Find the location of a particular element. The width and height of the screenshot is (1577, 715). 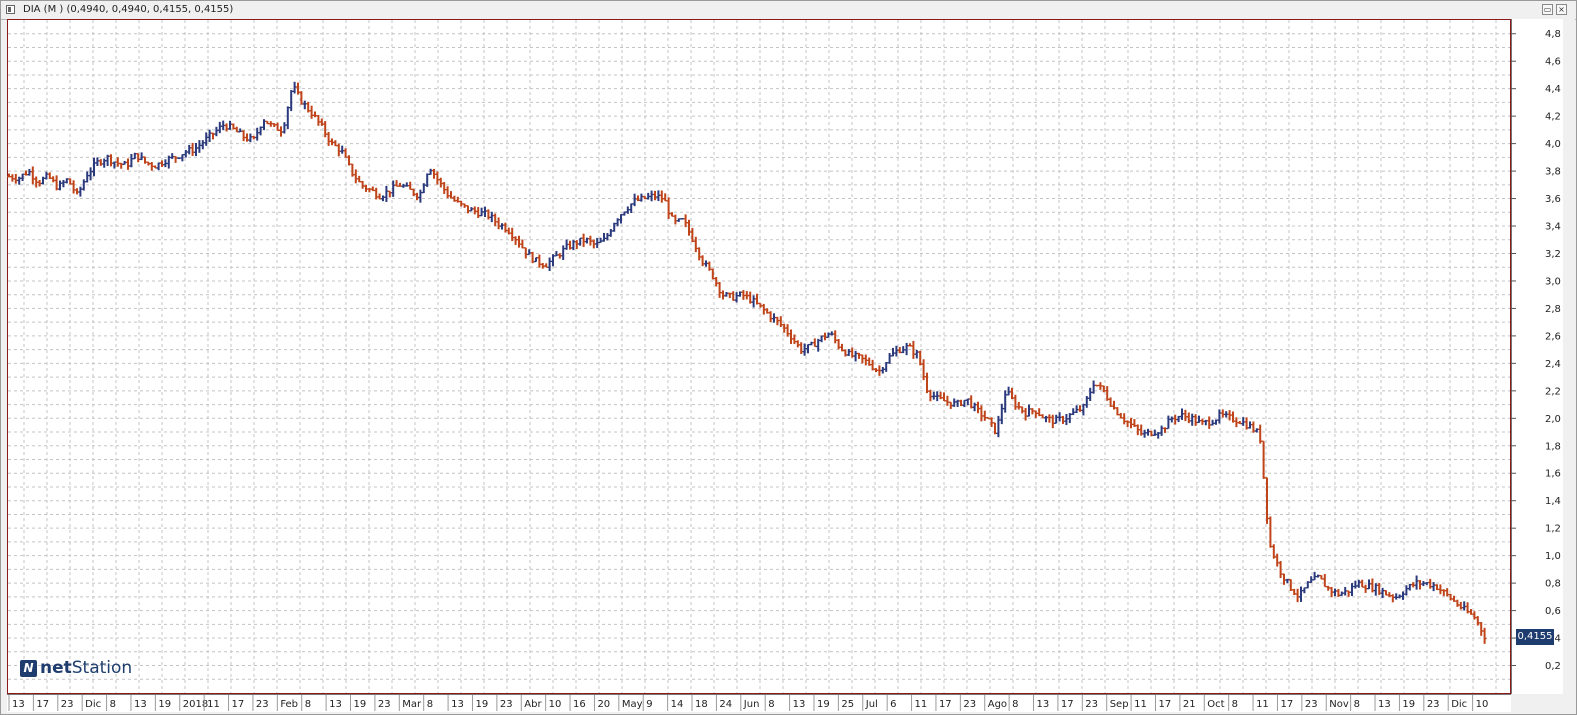

y-tick-label: 0,2 is located at coordinates (1553, 666).